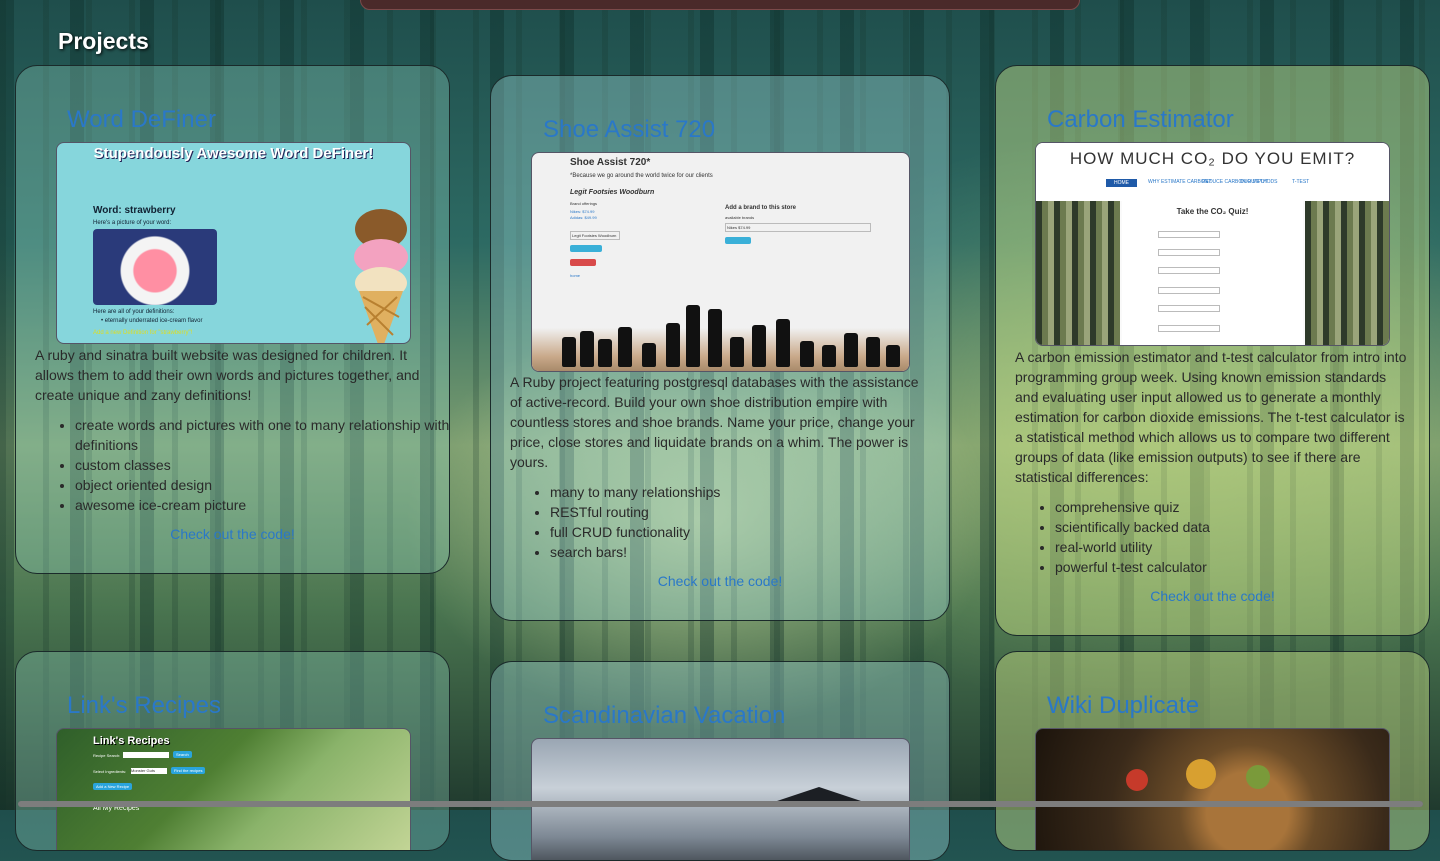 The image size is (1440, 861). I want to click on screenshot-ingredient-select: Monster Guts, so click(149, 771).